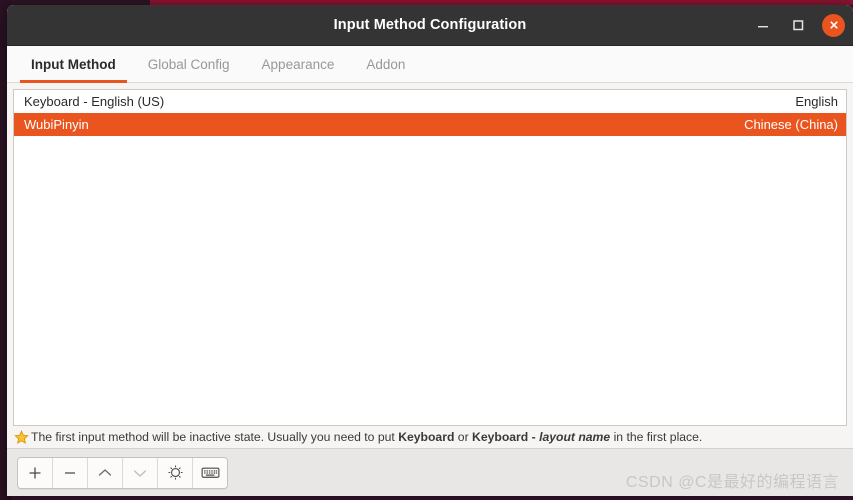  Describe the element at coordinates (21, 437) in the screenshot. I see `star-icon` at that location.